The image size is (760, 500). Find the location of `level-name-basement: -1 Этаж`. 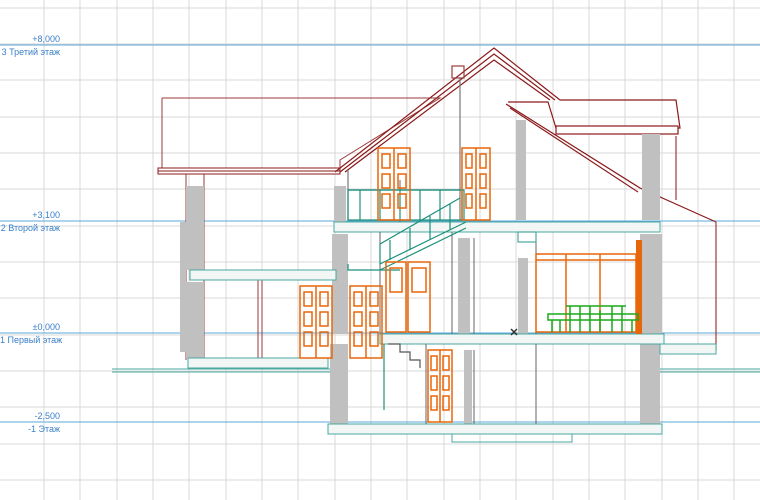

level-name-basement: -1 Этаж is located at coordinates (30, 429).